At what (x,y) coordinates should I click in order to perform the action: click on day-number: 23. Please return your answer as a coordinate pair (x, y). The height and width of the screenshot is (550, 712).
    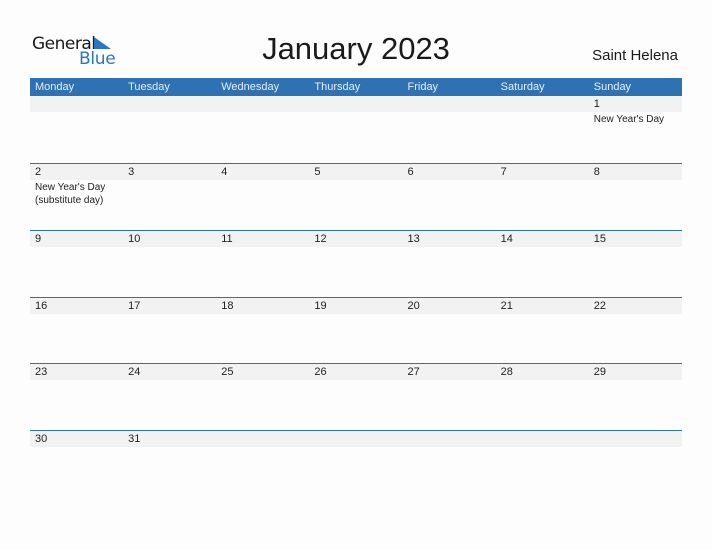
    Looking at the image, I should click on (41, 372).